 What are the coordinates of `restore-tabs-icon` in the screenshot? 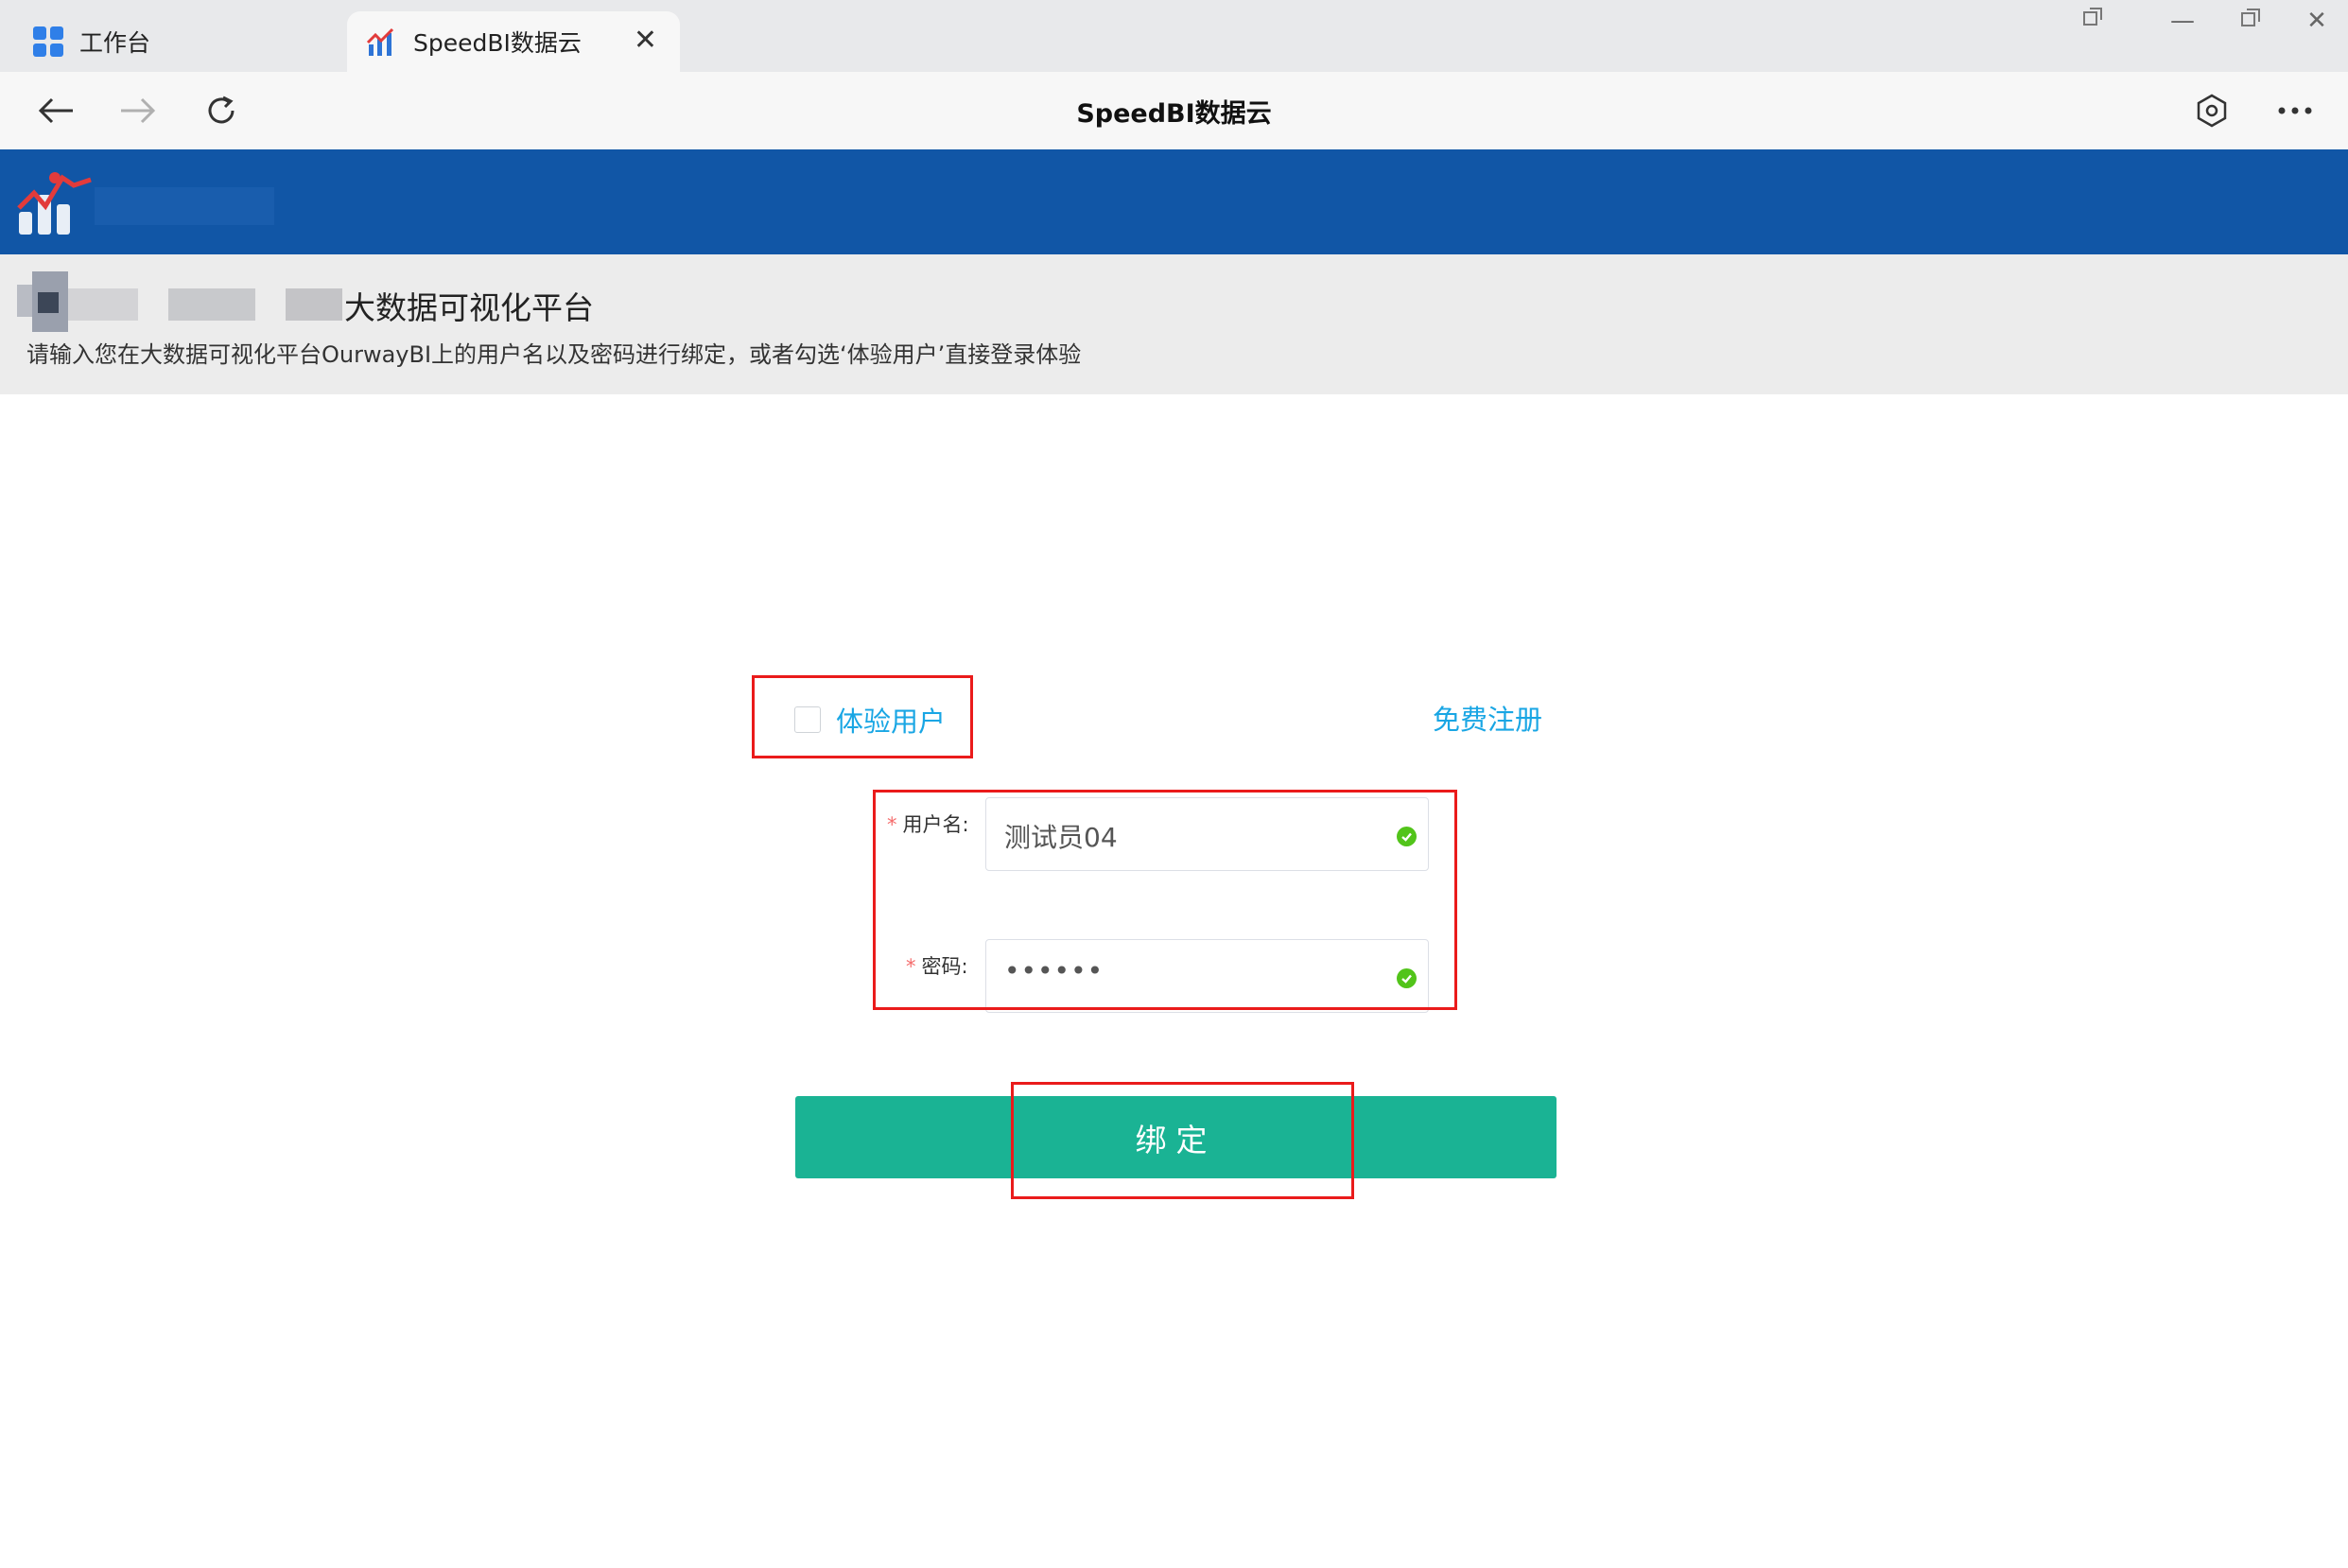 It's located at (2092, 21).